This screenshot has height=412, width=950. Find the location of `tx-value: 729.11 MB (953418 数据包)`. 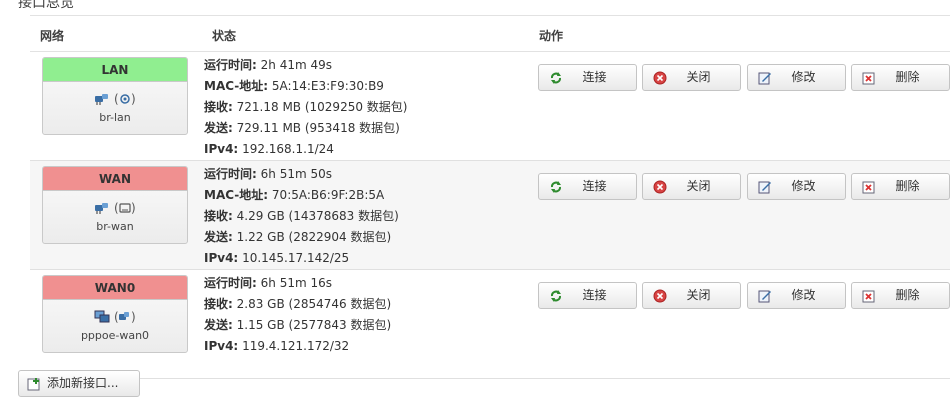

tx-value: 729.11 MB (953418 数据包) is located at coordinates (318, 128).